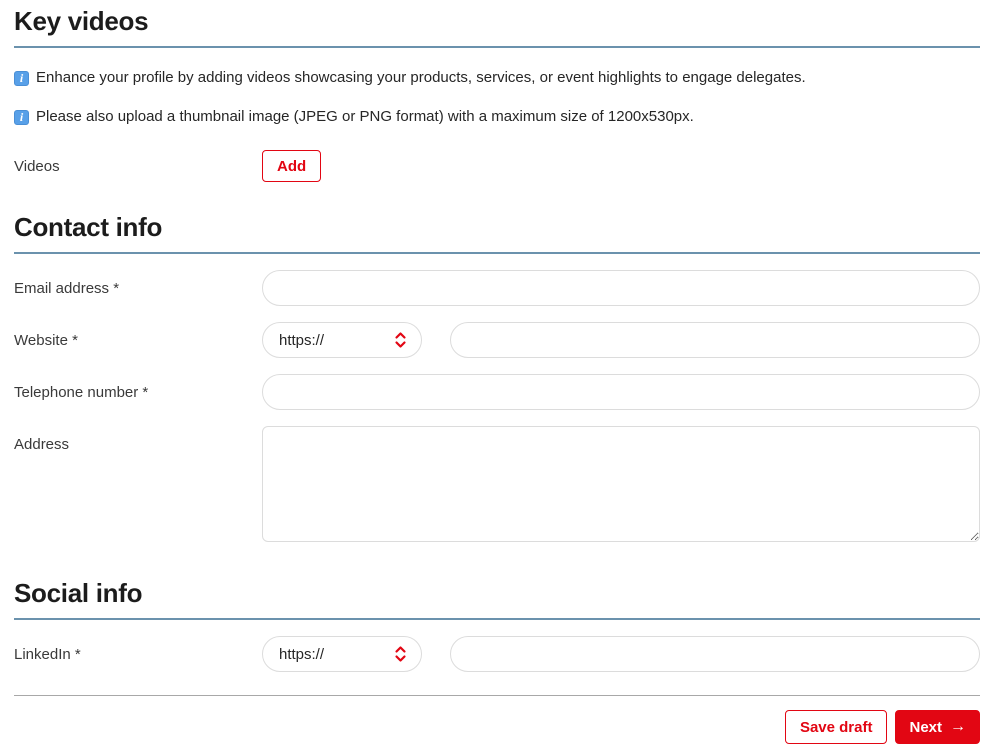 The height and width of the screenshot is (744, 1000). I want to click on section-social-info: Social info LinkedIn * https://, so click(497, 625).